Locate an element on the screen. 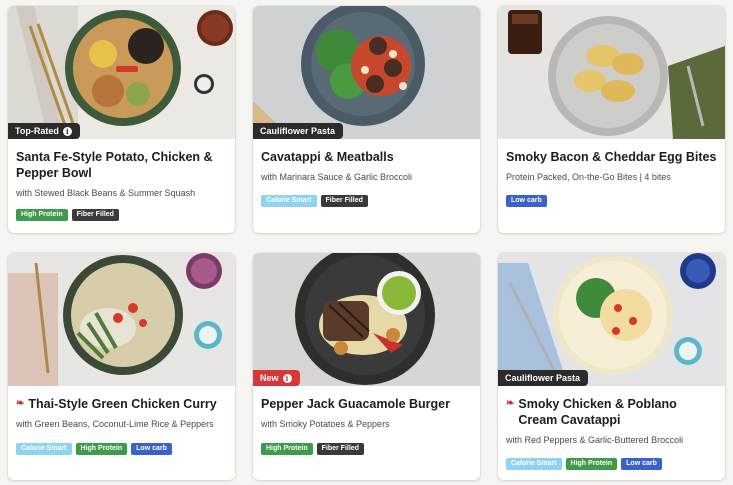 This screenshot has width=733, height=485. new-tag: New i is located at coordinates (276, 378).